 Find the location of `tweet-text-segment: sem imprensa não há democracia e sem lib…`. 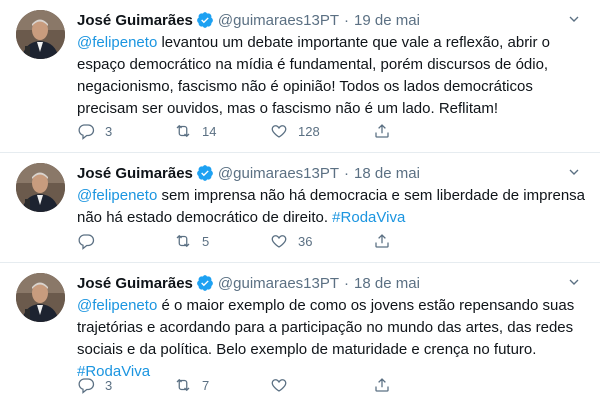

tweet-text-segment: sem imprensa não há democracia e sem lib… is located at coordinates (371, 195).